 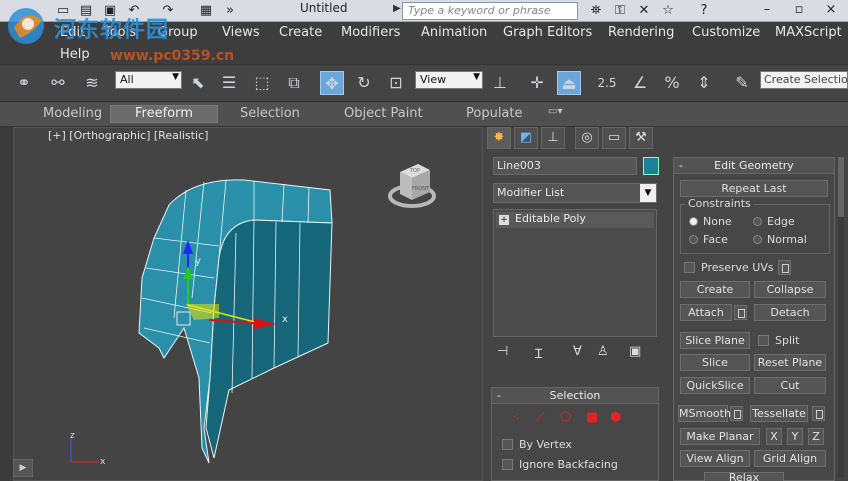 I want to click on tab-freeform: Freeform, so click(x=164, y=114).